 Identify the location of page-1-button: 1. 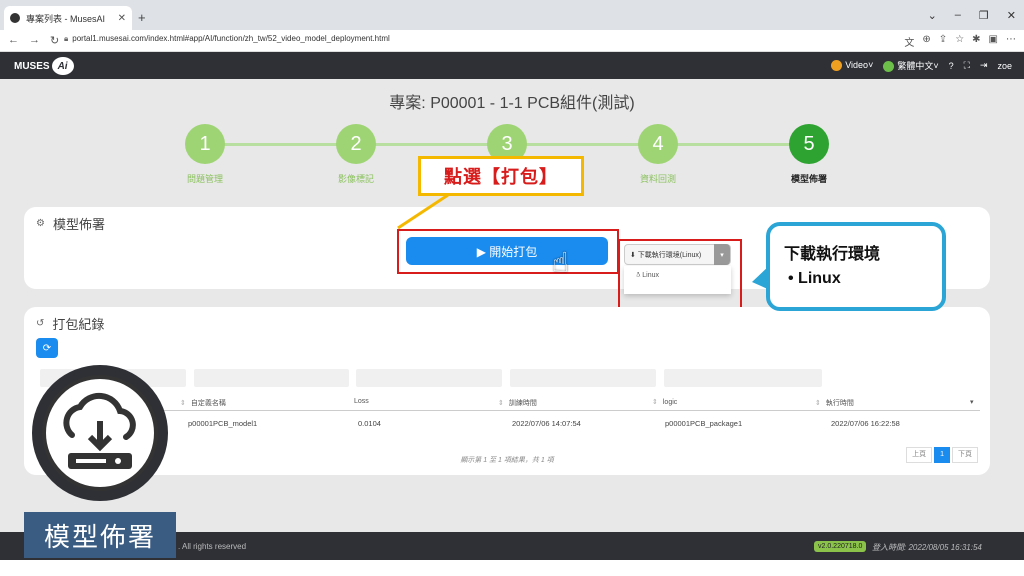
(942, 455).